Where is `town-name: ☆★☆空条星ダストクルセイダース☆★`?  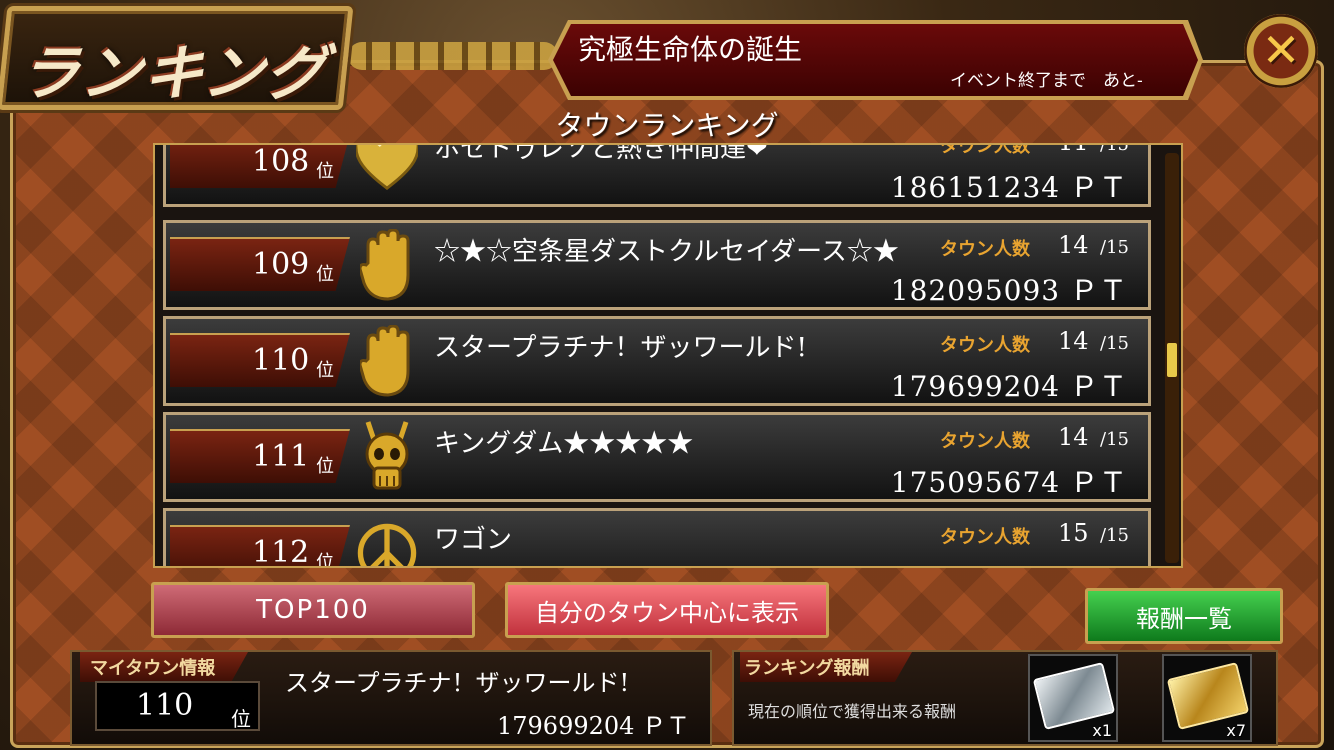
town-name: ☆★☆空条星ダストクルセイダース☆★ is located at coordinates (666, 252).